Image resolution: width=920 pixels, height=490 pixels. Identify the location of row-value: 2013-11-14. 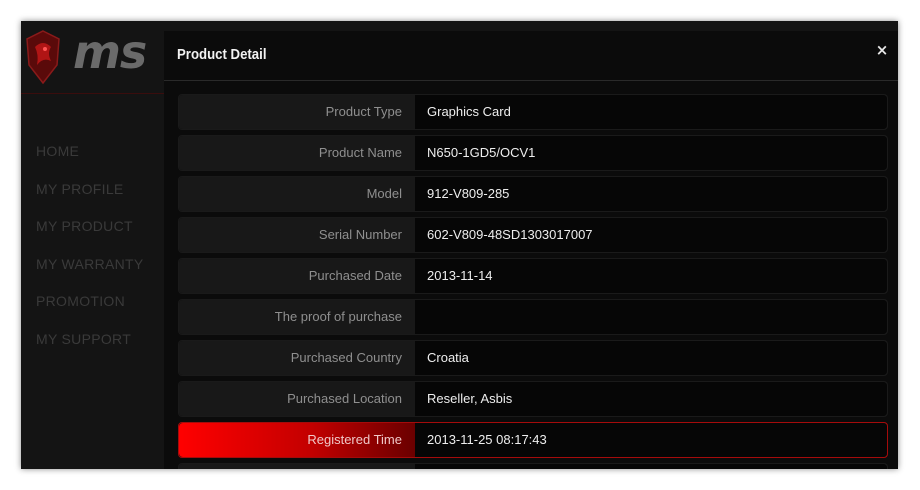
(651, 276).